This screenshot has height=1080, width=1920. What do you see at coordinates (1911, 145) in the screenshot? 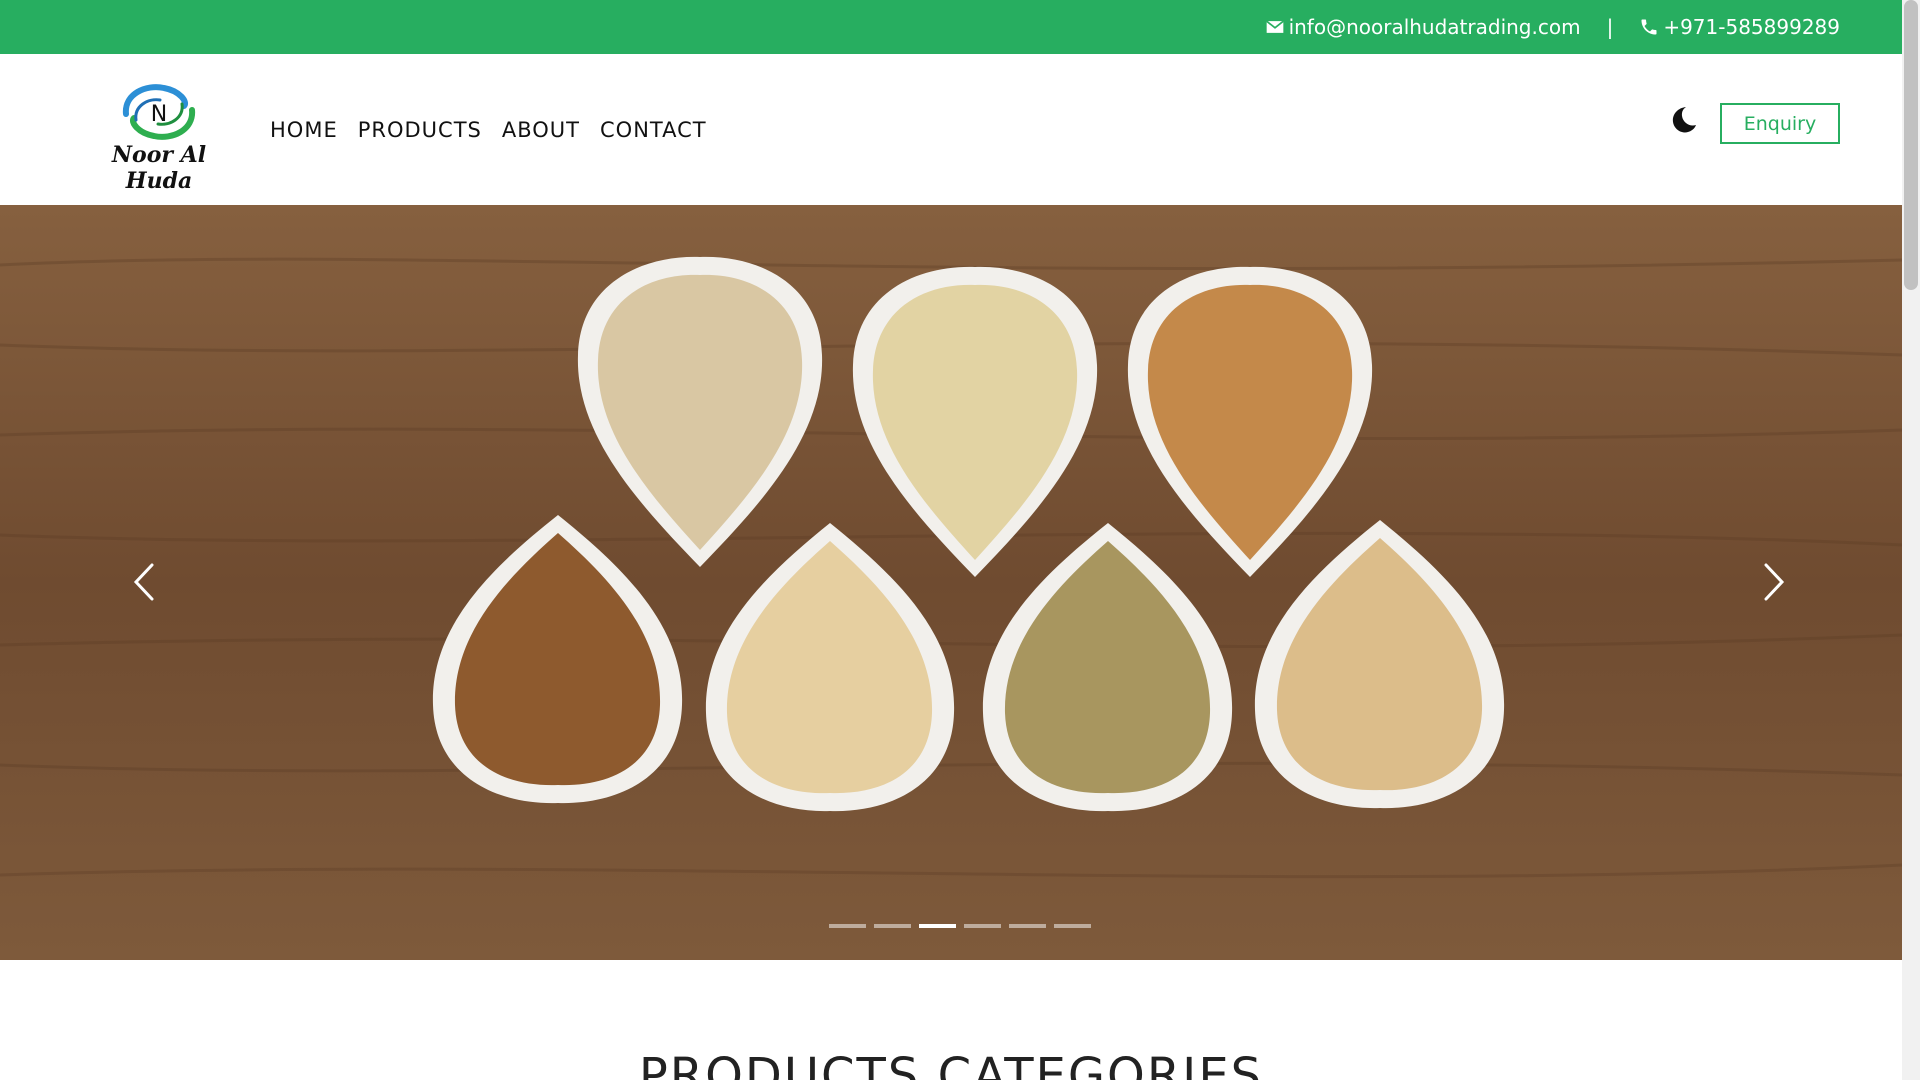
I see `scroll-thumb` at bounding box center [1911, 145].